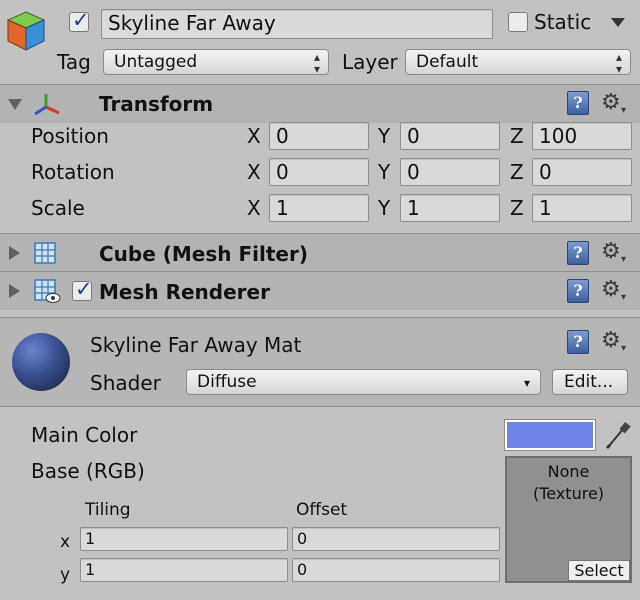  I want to click on scale-z-field: 1, so click(582, 208).